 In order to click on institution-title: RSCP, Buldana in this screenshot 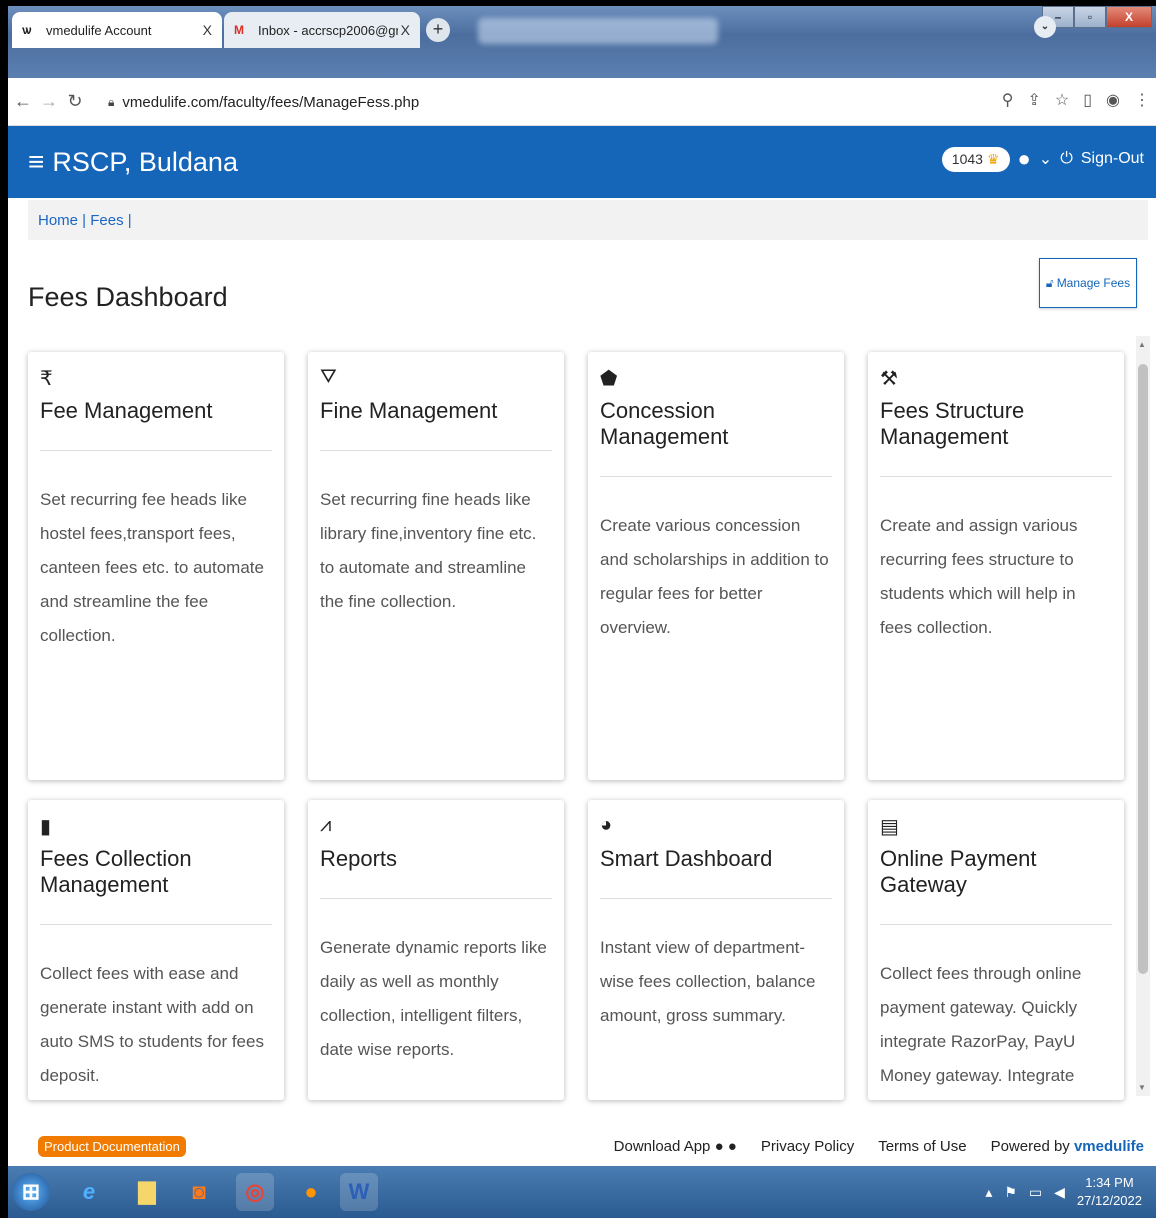, I will do `click(145, 161)`.